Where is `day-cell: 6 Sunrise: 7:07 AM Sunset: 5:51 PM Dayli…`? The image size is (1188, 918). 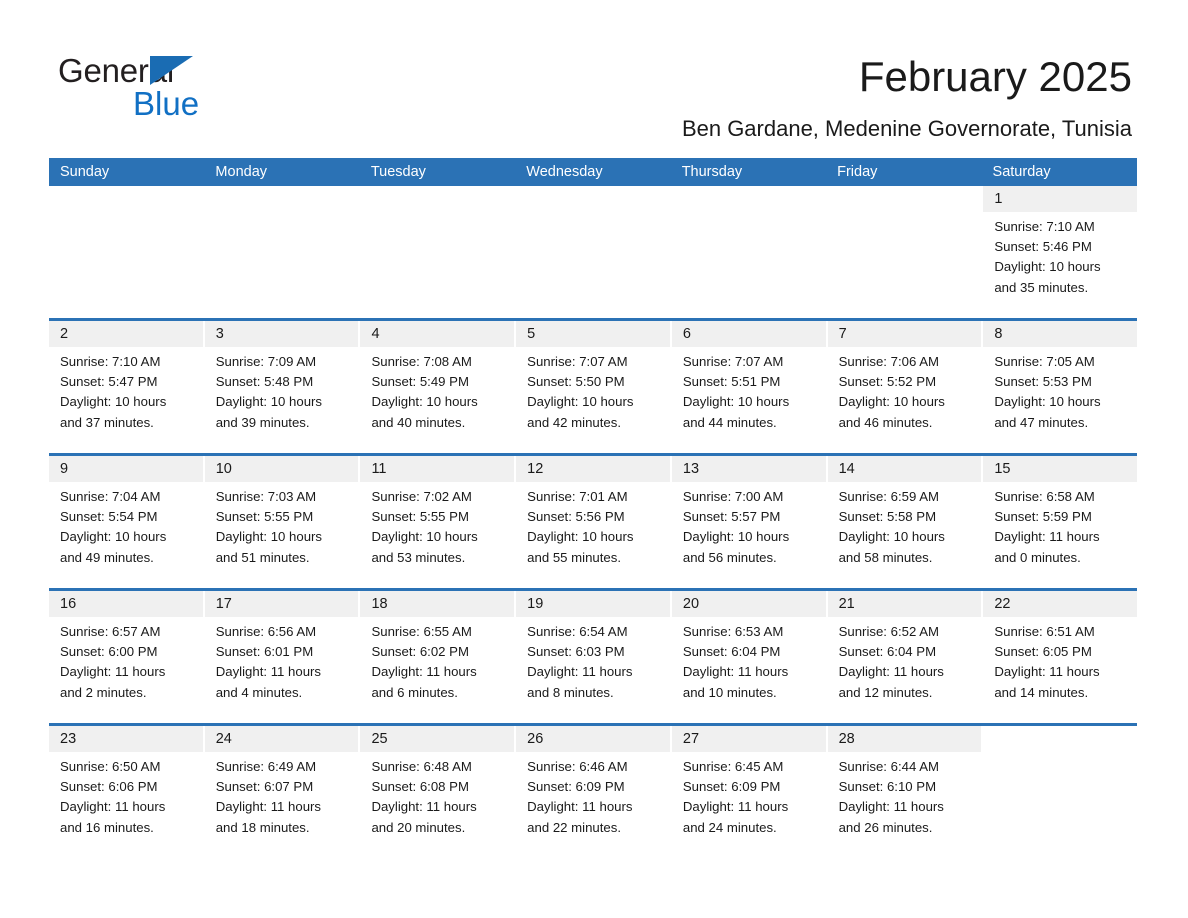
day-cell: 6 Sunrise: 7:07 AM Sunset: 5:51 PM Dayli… is located at coordinates (749, 387).